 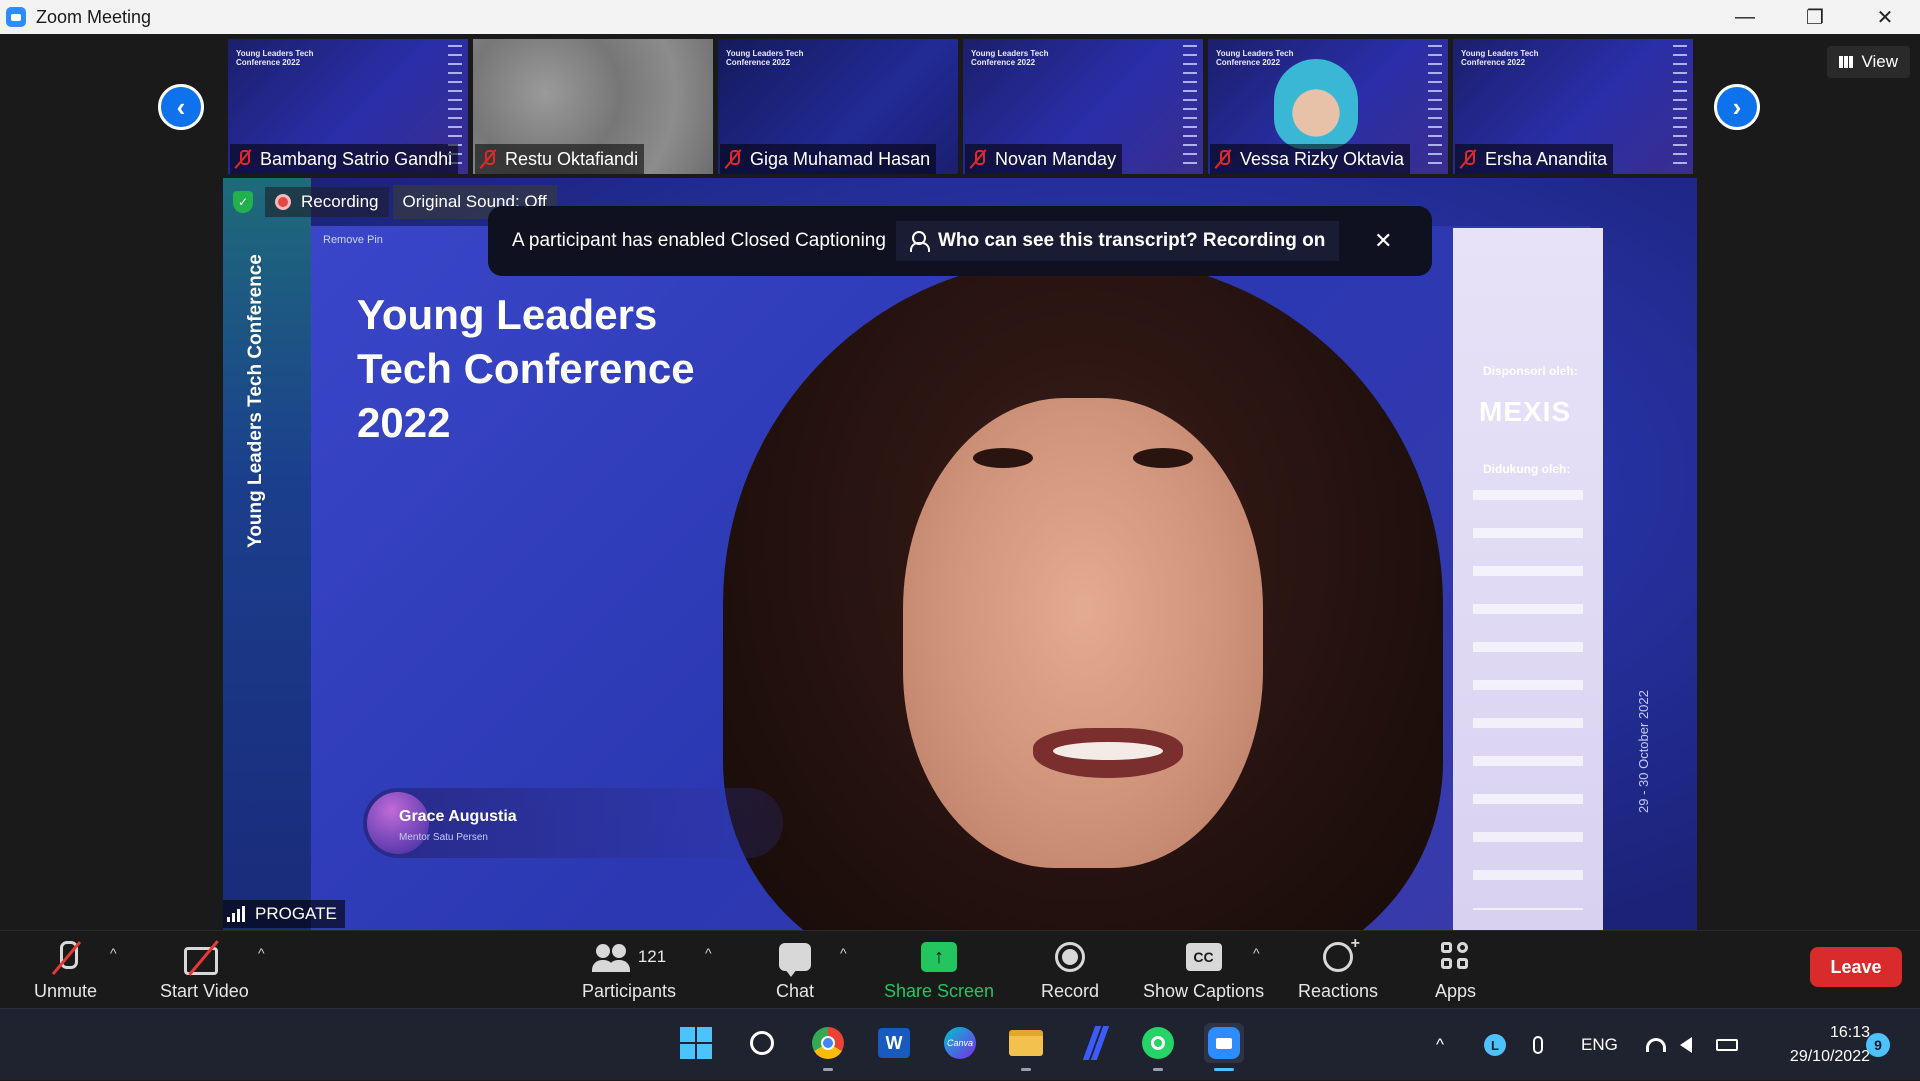 I want to click on record-button: Record, so click(x=1070, y=969).